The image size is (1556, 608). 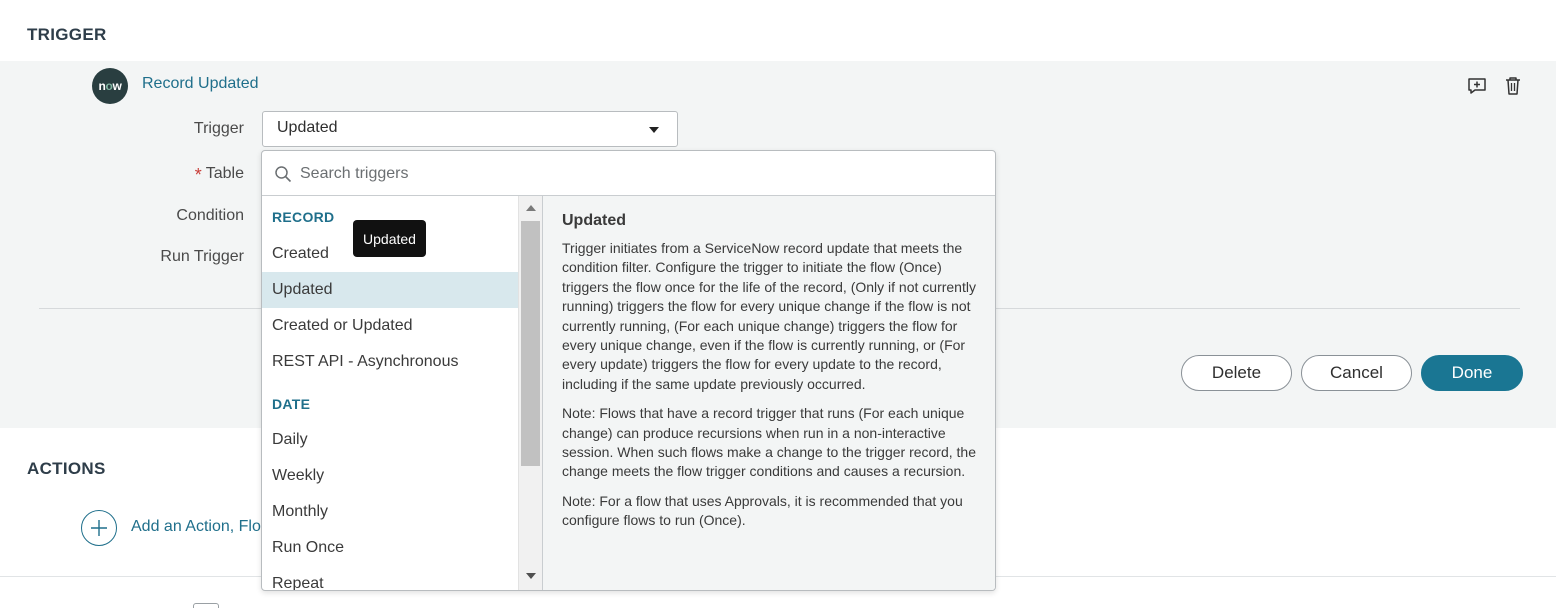 I want to click on table-field-label: * Table, so click(x=219, y=175).